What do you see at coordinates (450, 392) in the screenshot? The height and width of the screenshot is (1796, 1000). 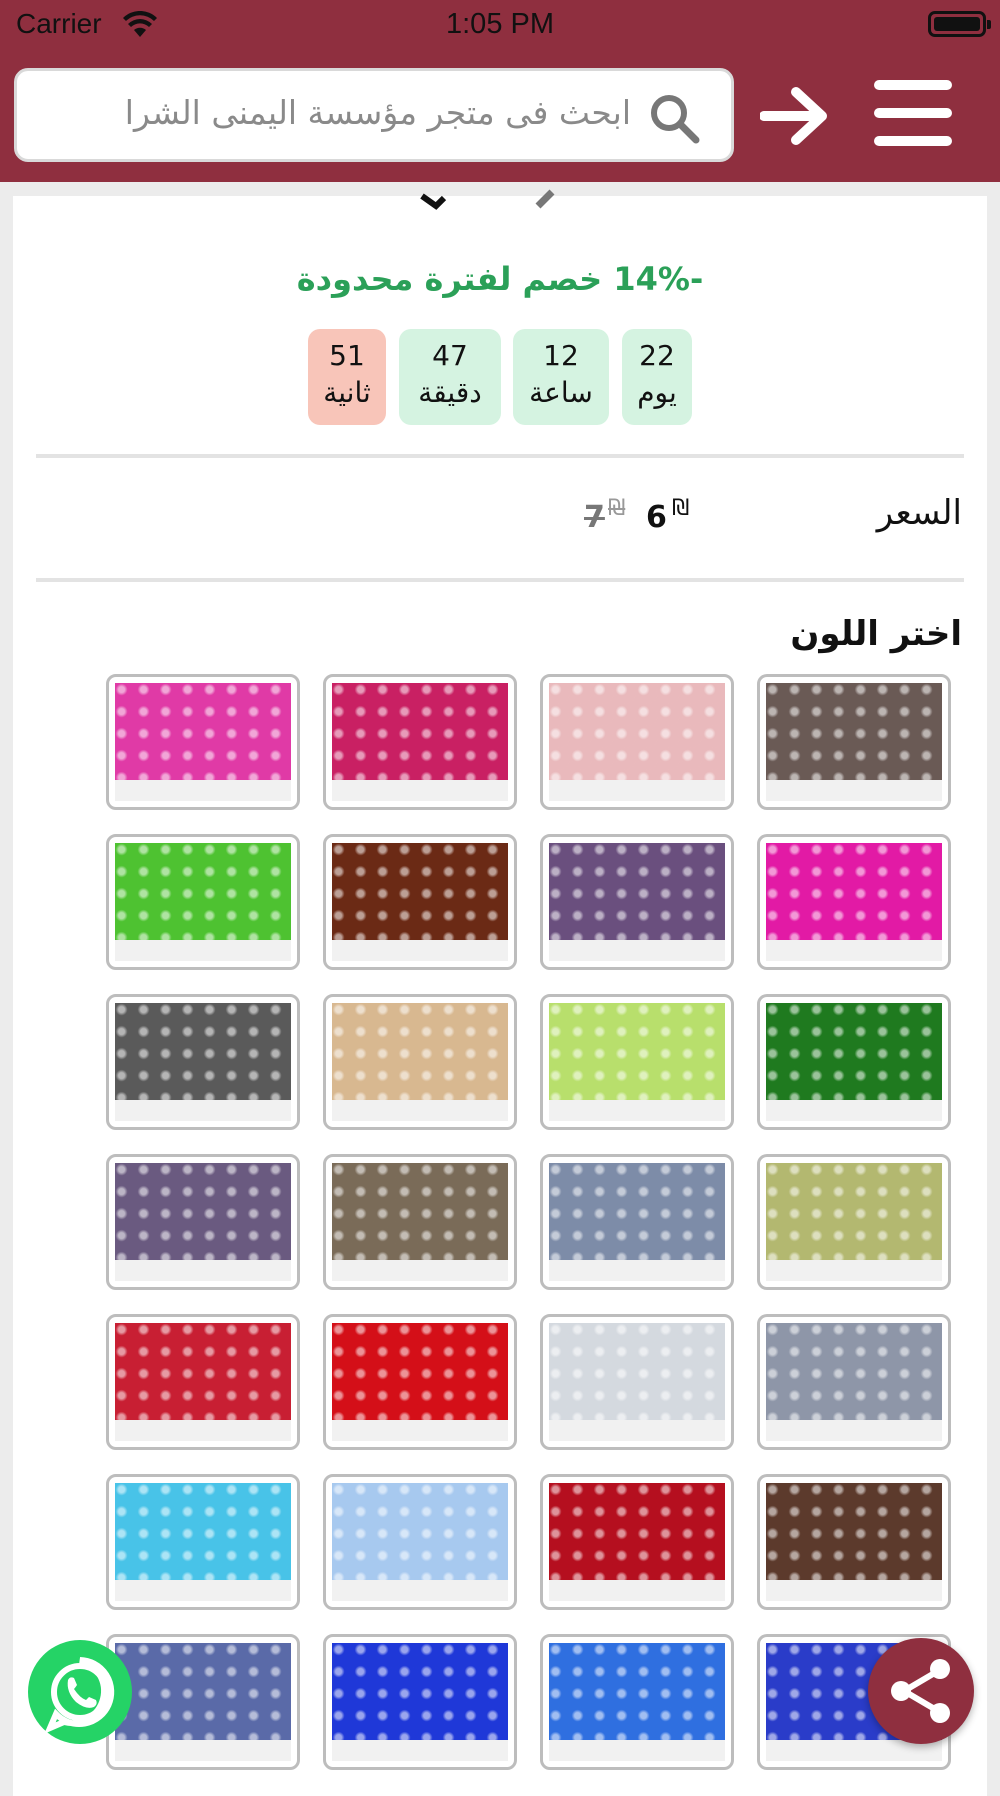 I see `countdown-minutes-label: دقيقة` at bounding box center [450, 392].